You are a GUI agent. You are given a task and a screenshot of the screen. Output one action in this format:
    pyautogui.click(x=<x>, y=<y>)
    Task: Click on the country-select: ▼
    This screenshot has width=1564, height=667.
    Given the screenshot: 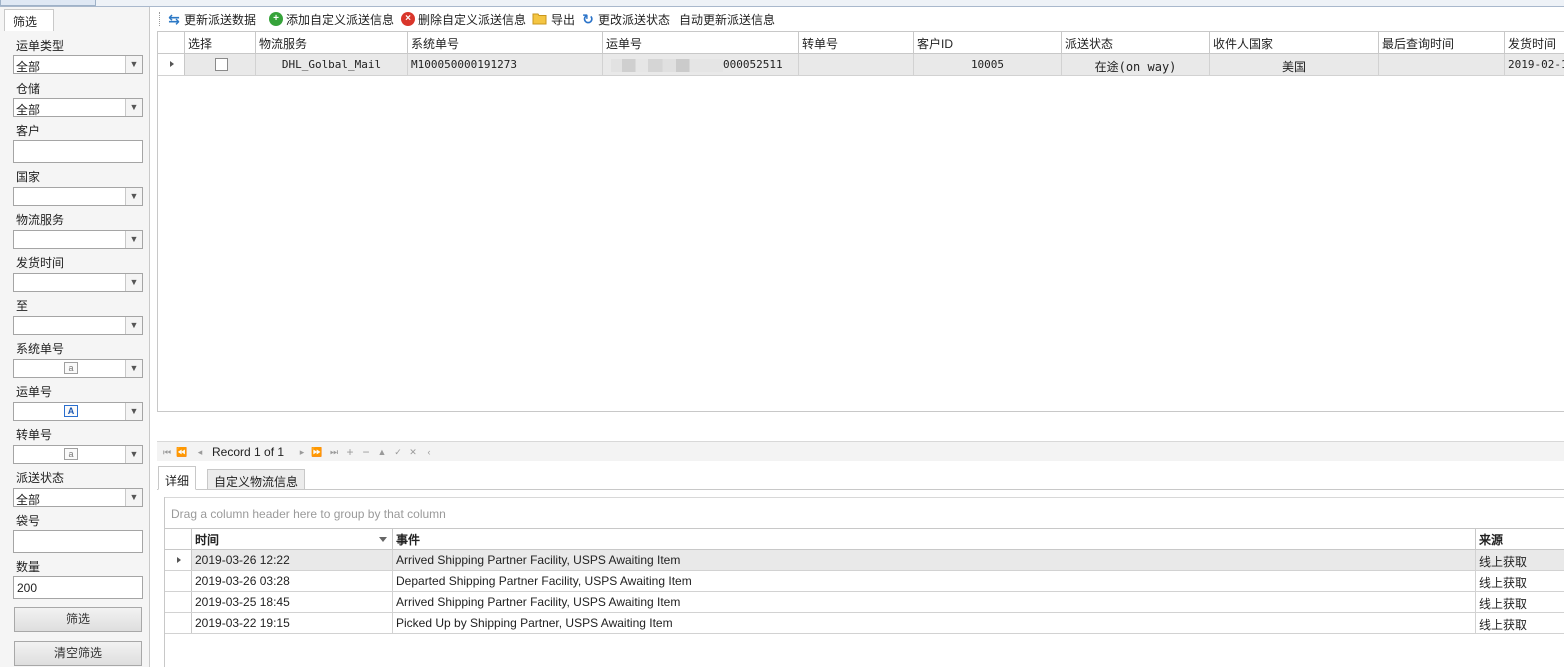 What is the action you would take?
    pyautogui.click(x=78, y=196)
    